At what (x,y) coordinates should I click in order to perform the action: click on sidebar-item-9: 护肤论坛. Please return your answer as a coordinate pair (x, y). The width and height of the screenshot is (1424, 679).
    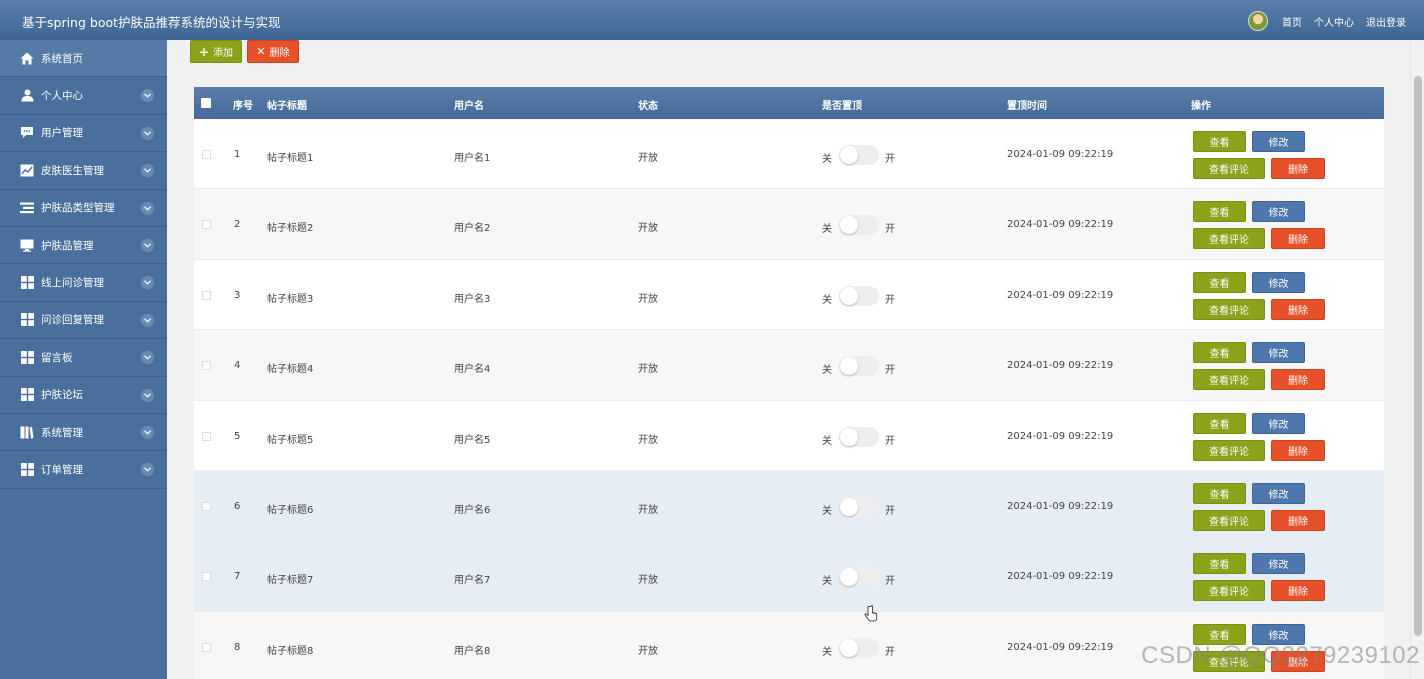
    Looking at the image, I should click on (83, 395).